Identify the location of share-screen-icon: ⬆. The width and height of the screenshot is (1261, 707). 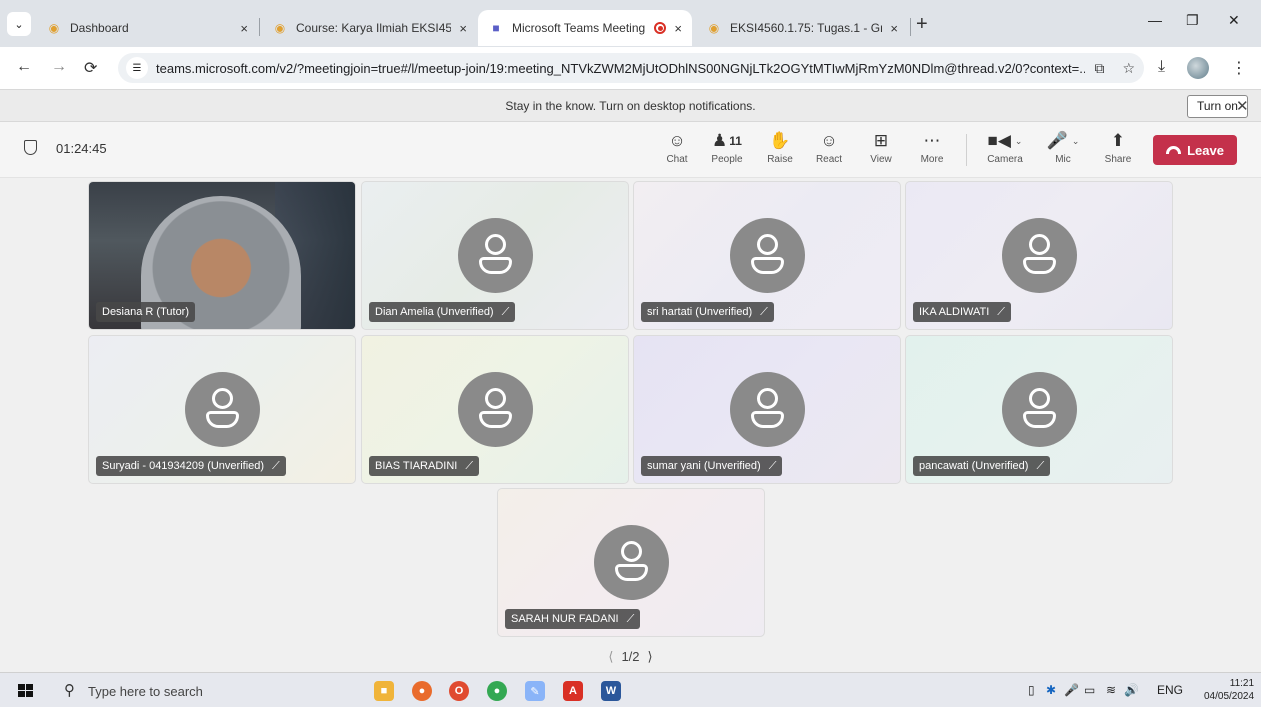
(1118, 140).